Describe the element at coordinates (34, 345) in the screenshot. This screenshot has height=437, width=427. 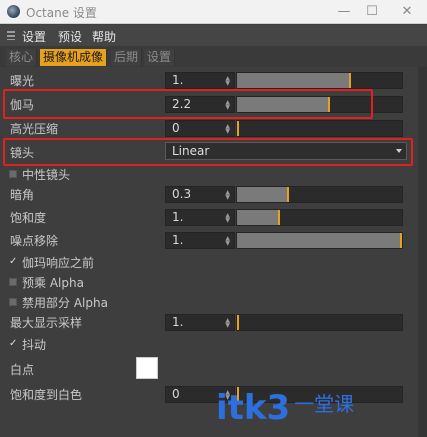
I see `dithering-label: 抖动` at that location.